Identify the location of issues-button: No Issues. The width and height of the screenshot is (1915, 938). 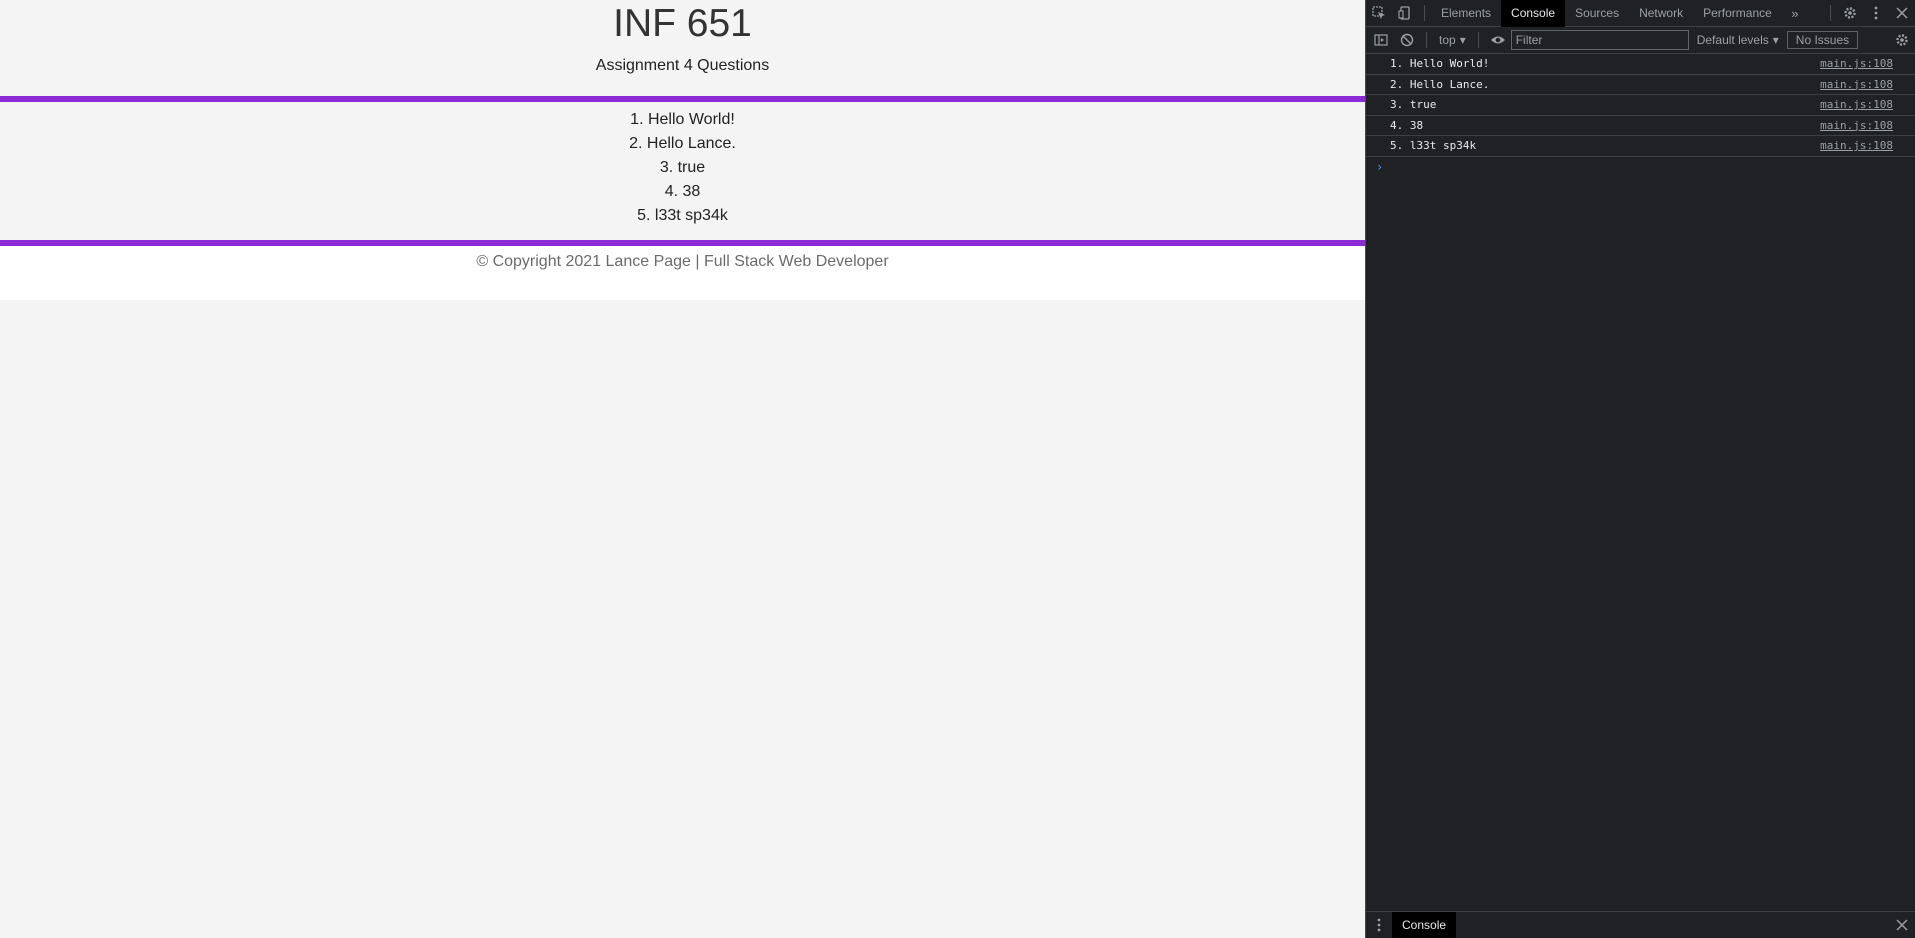
(1822, 40).